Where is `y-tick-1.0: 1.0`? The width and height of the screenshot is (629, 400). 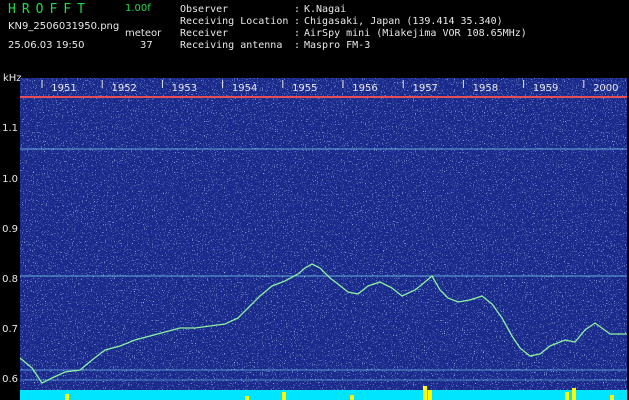 y-tick-1.0: 1.0 is located at coordinates (10, 179).